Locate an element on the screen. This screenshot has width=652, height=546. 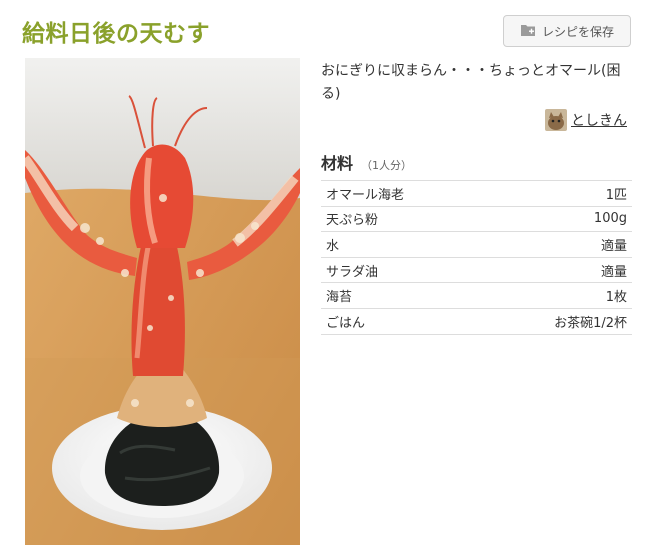
ingredient-name: オマール海老 is located at coordinates (401, 193).